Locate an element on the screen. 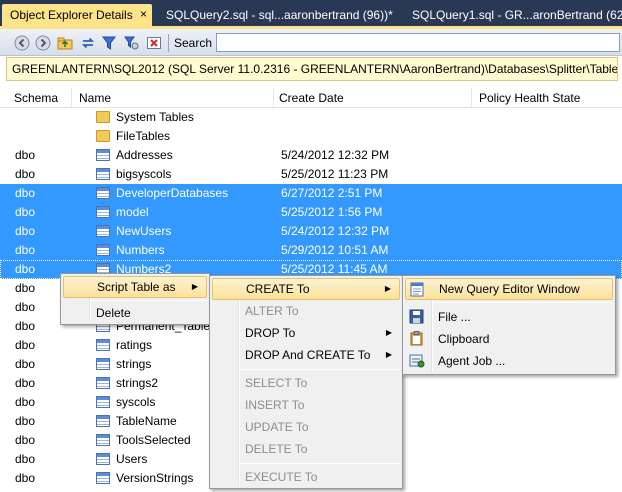  menu-item-execute-to: EXECUTE To is located at coordinates (306, 477).